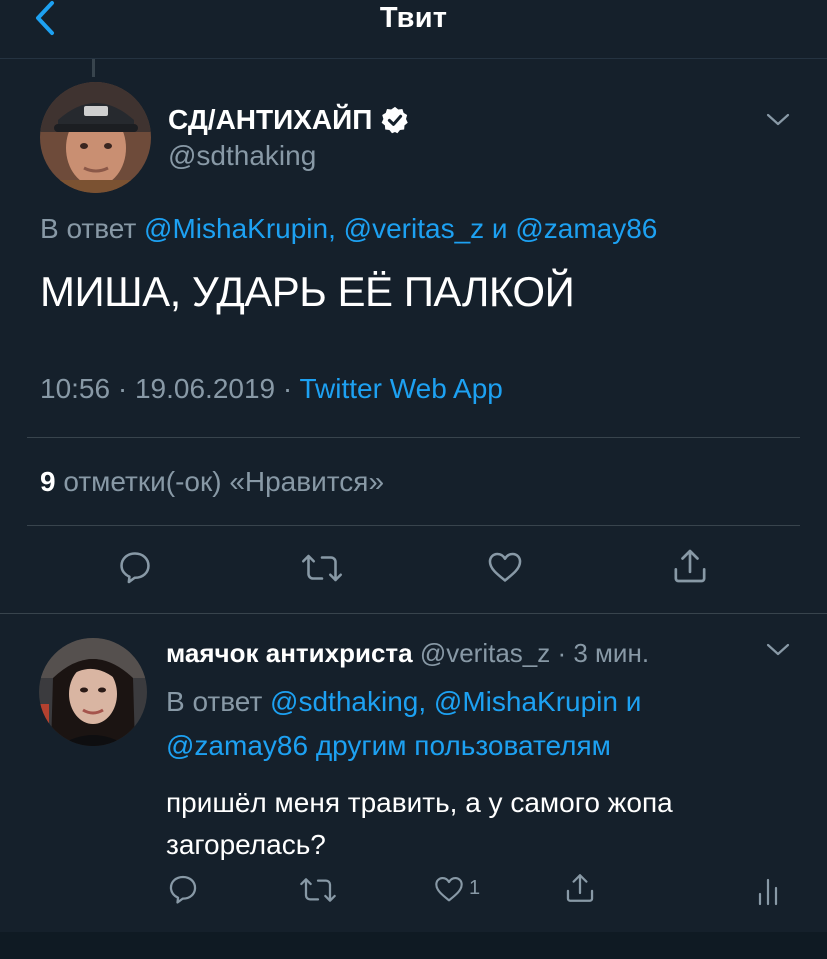 Image resolution: width=827 pixels, height=959 pixels. Describe the element at coordinates (242, 156) in the screenshot. I see `author-handle: @sdthaking` at that location.